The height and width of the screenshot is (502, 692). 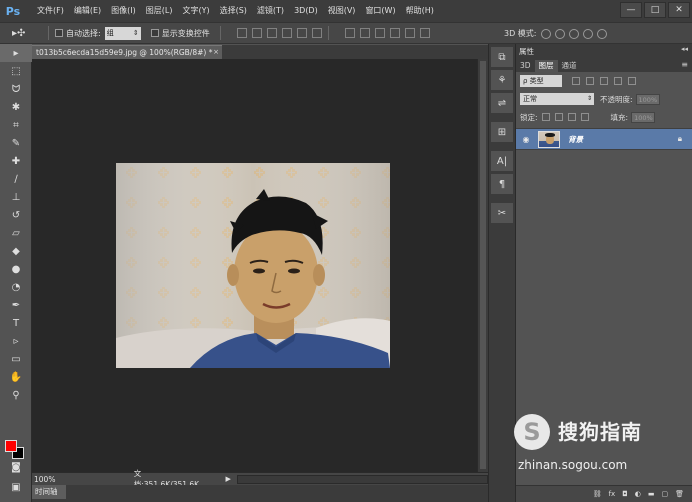 I want to click on brush-preset-panel-icon: ⚘, so click(x=502, y=80).